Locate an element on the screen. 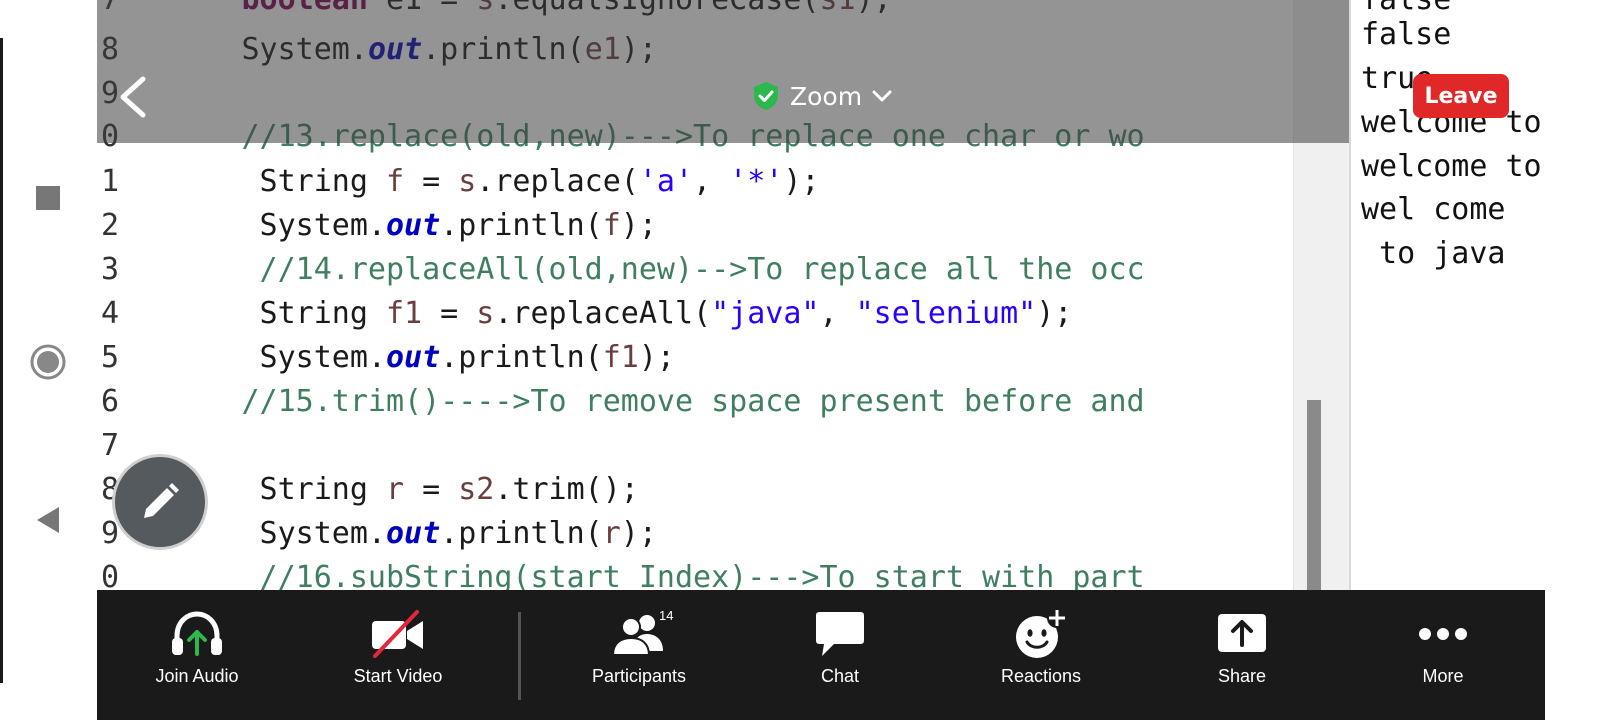  reactions-label: Reactions is located at coordinates (1041, 676).